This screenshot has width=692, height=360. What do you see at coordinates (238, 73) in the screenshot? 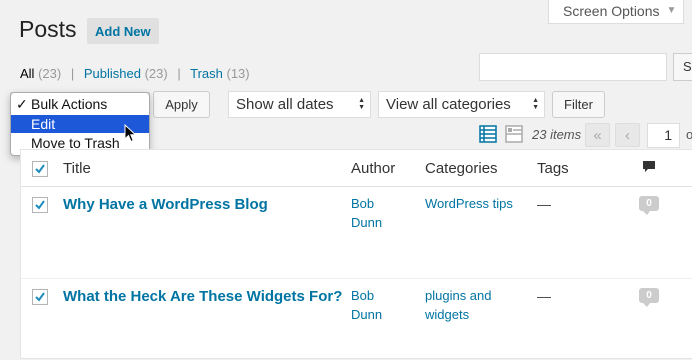
I see `filter-trash-count: (13)` at bounding box center [238, 73].